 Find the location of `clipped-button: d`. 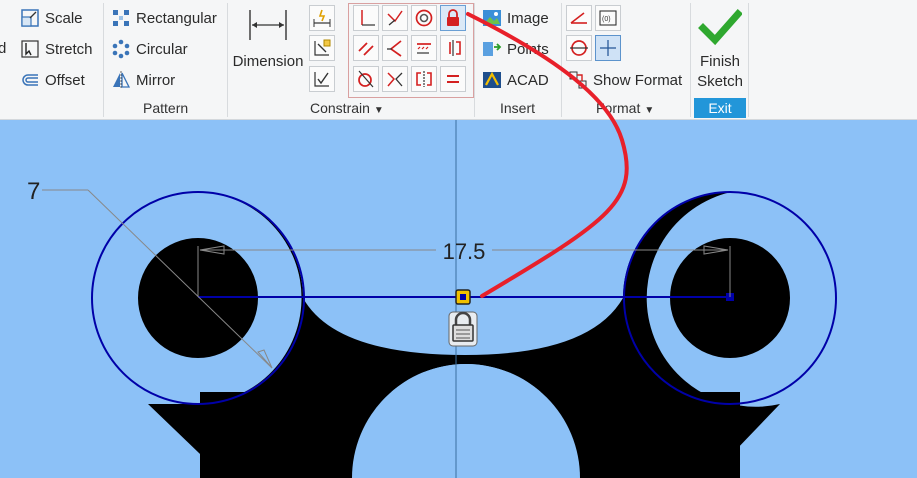

clipped-button: d is located at coordinates (3, 48).